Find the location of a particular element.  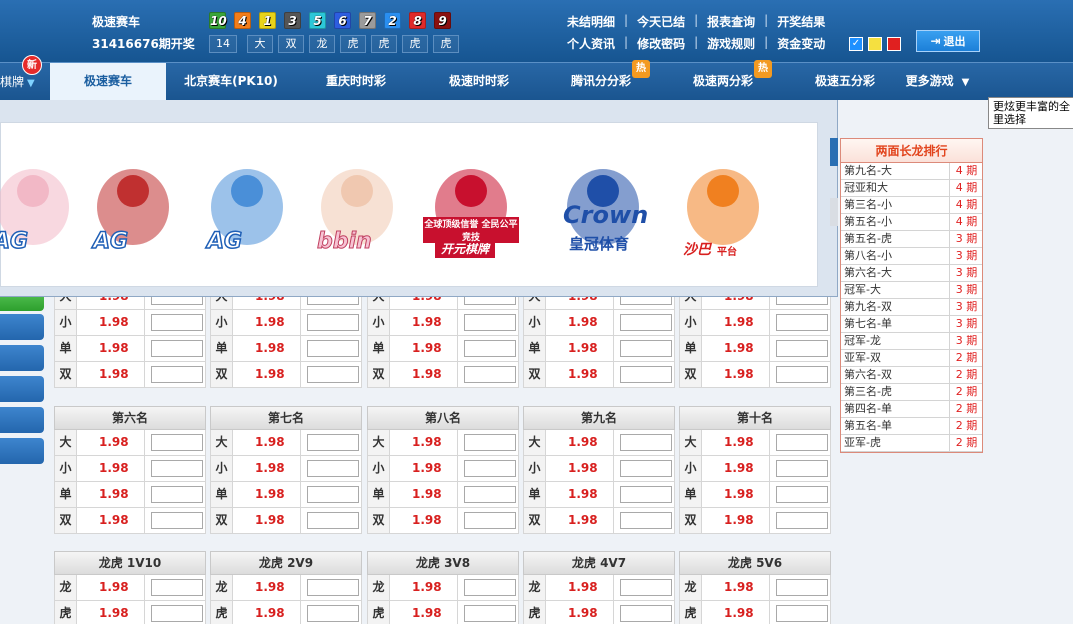

promo-logo: AG is located at coordinates (41, 207).